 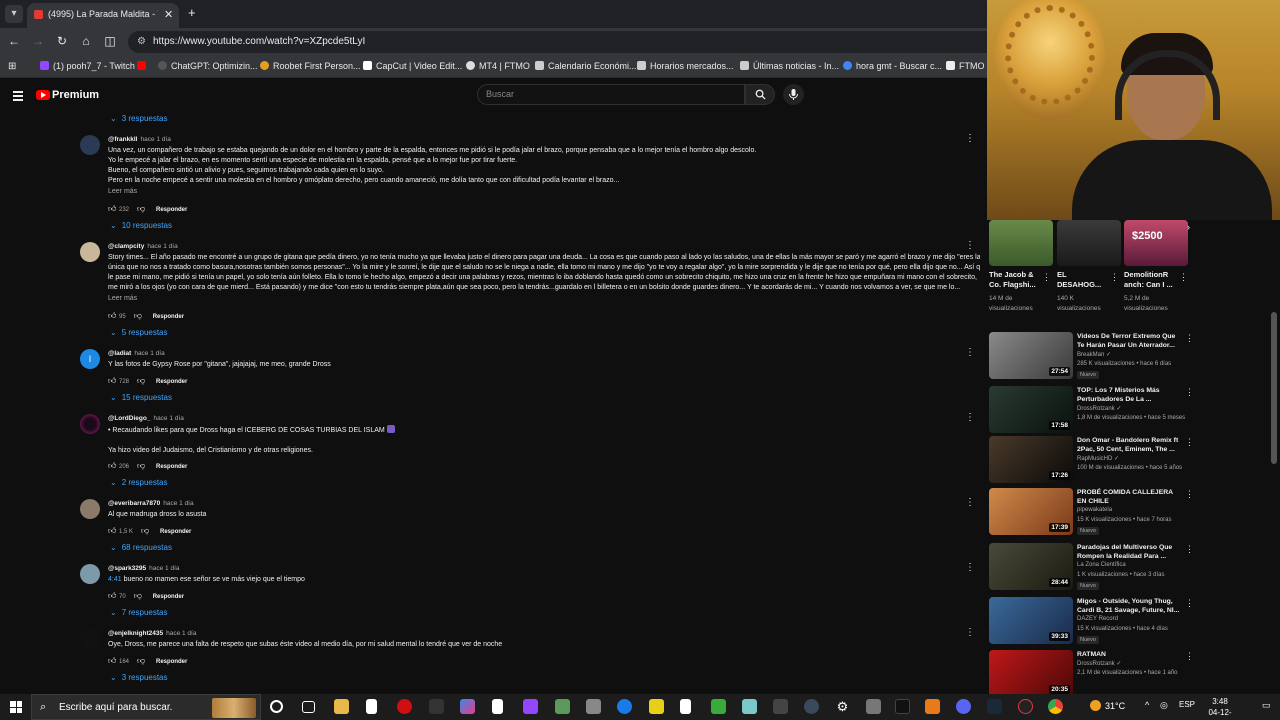 What do you see at coordinates (43, 95) in the screenshot?
I see `youtube-logo-icon` at bounding box center [43, 95].